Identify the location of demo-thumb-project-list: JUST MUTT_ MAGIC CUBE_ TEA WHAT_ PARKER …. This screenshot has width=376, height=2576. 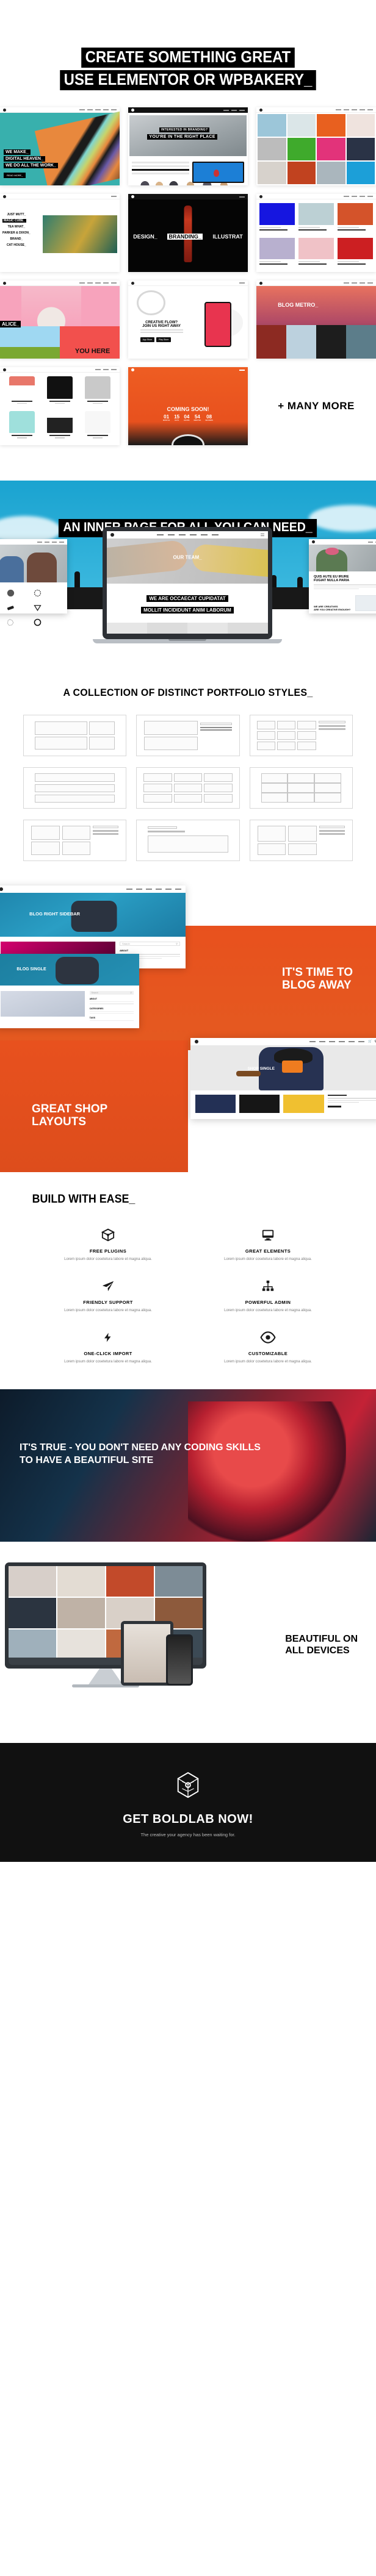
(60, 233).